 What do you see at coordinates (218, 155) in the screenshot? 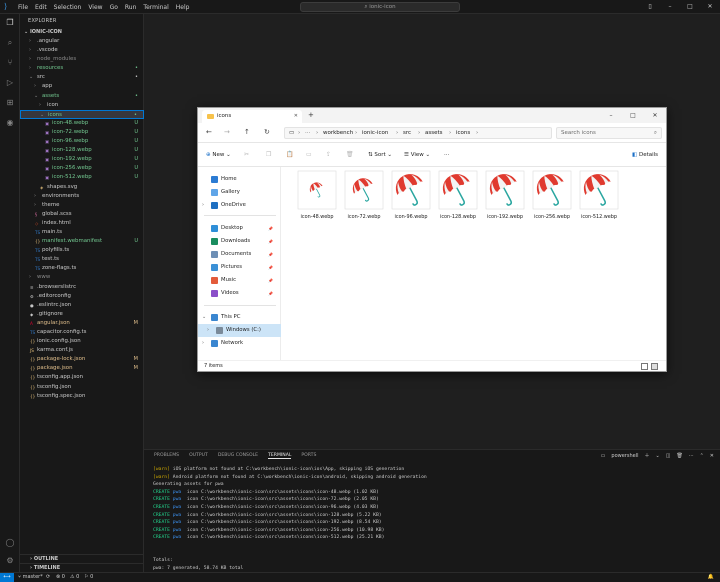
I see `new-button: ⊕ New ⌄` at bounding box center [218, 155].